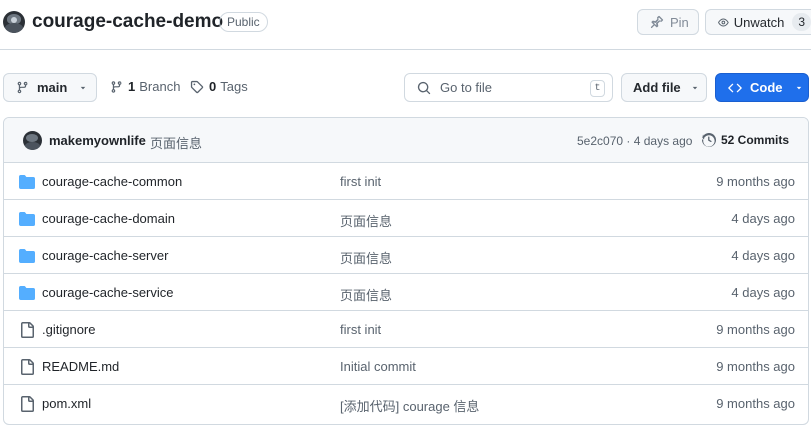  What do you see at coordinates (219, 86) in the screenshot?
I see `tags-link: 0 Tags` at bounding box center [219, 86].